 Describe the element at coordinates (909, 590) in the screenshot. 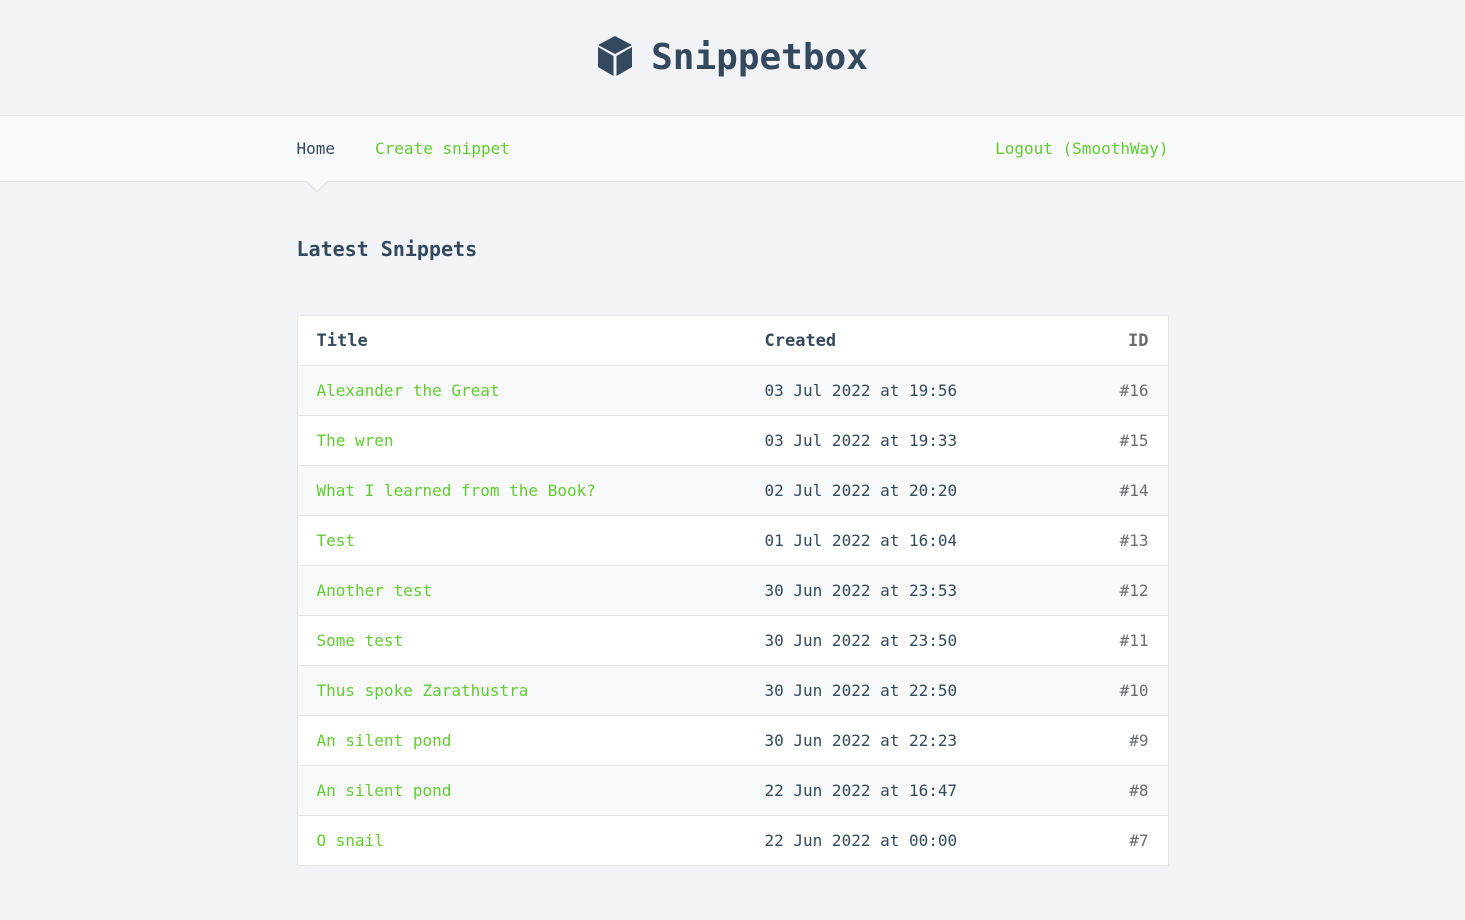

I see `snippet-created-cell: 30 Jun 2022 at 23:53` at that location.